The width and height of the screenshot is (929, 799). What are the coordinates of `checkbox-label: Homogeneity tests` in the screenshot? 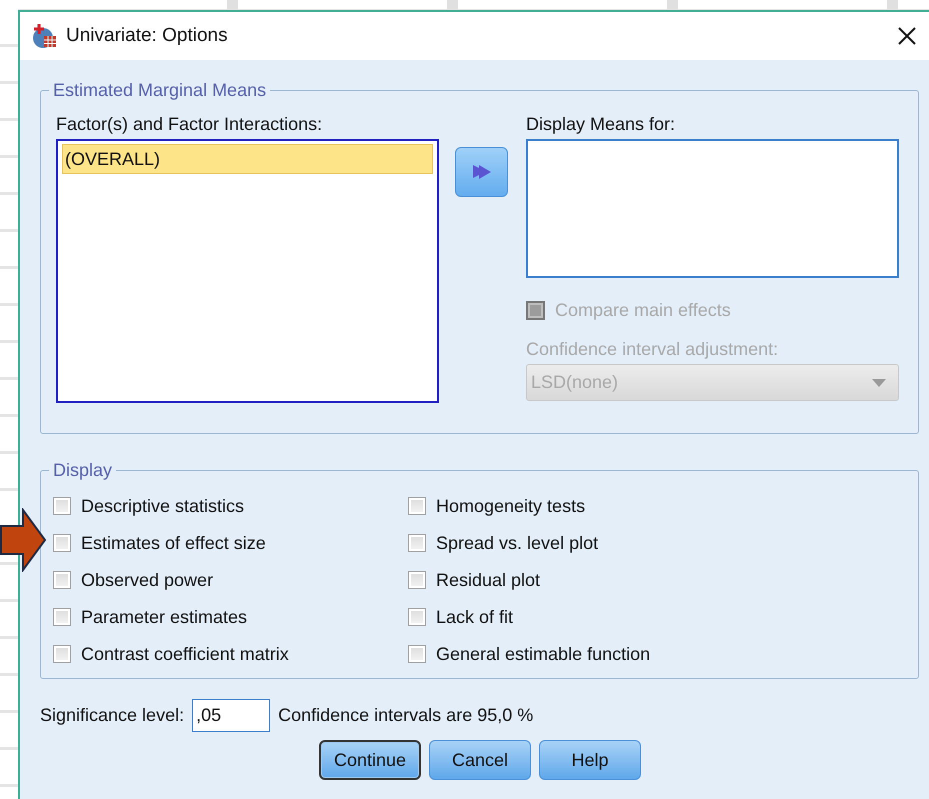 It's located at (511, 506).